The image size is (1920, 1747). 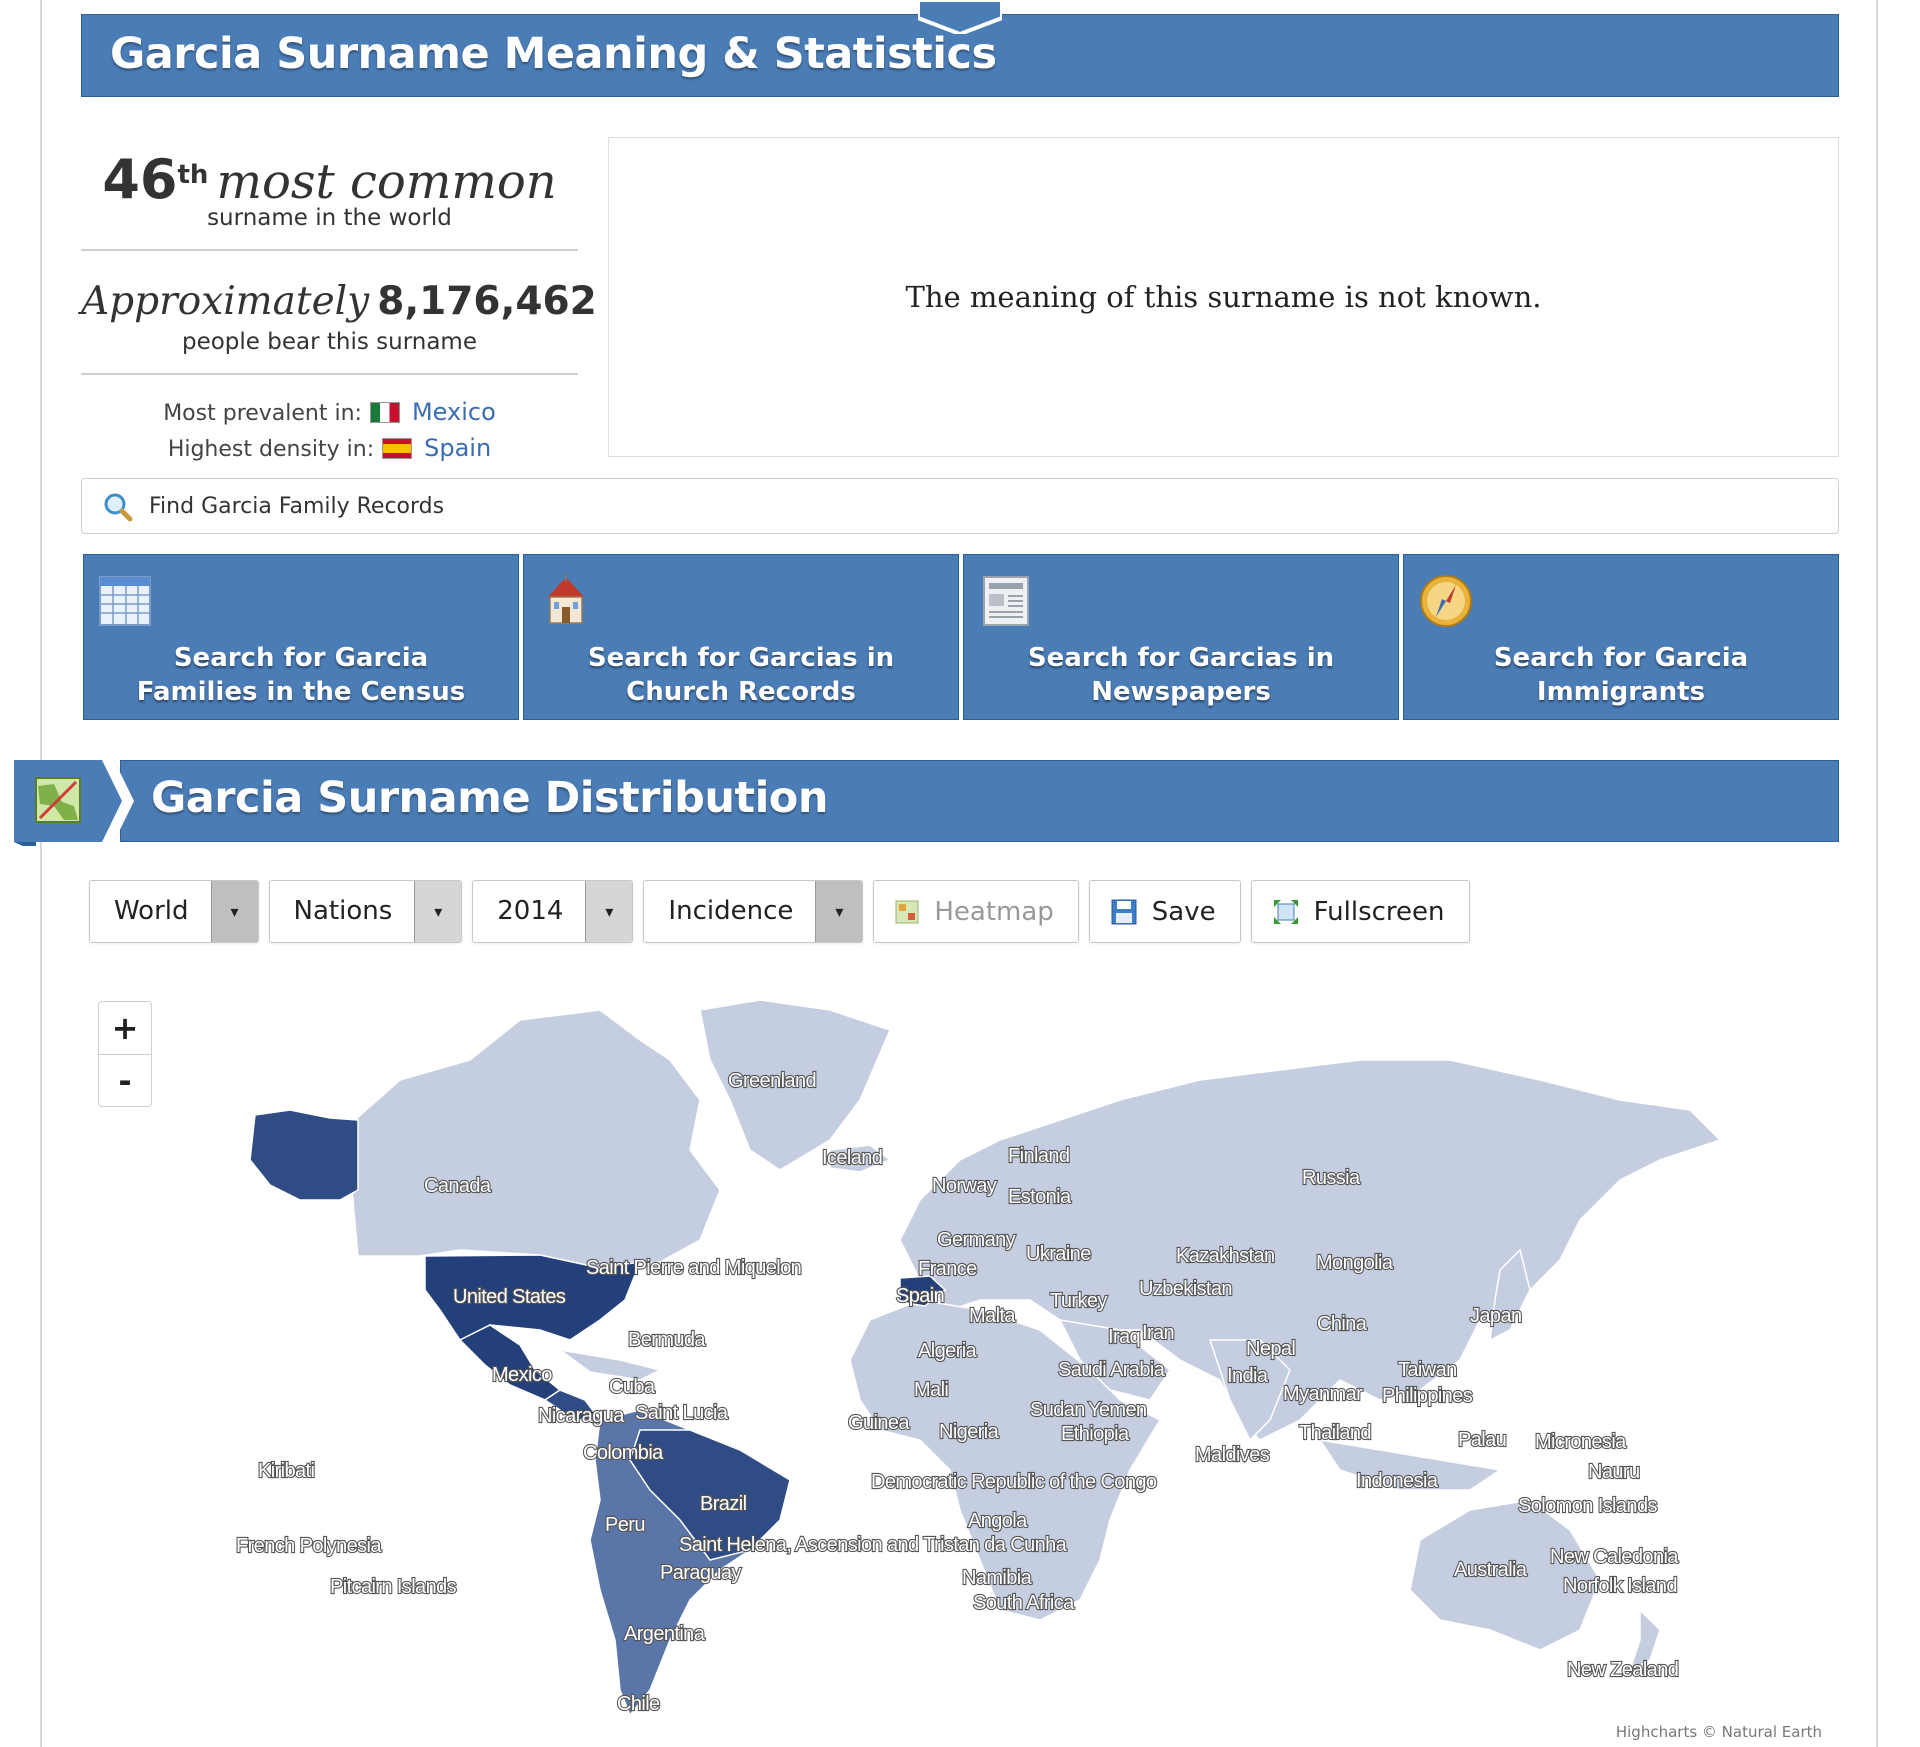 I want to click on label-saudi-arabia: Saudi Arabia, so click(x=1112, y=1370).